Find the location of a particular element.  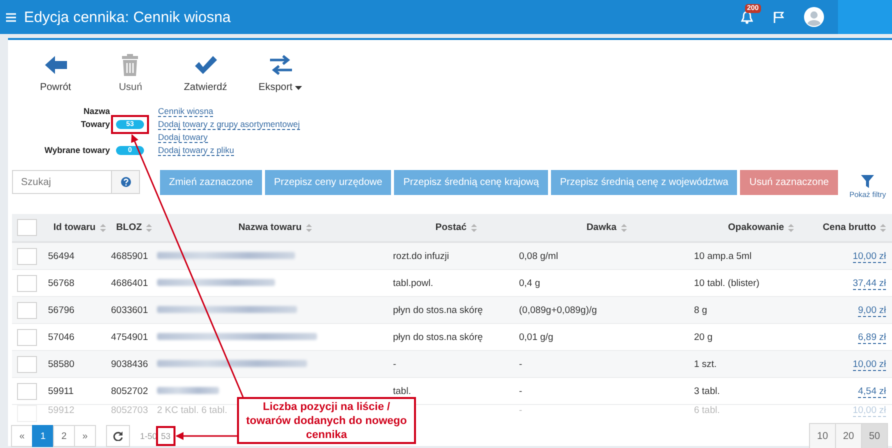

avatar-icon is located at coordinates (814, 17).